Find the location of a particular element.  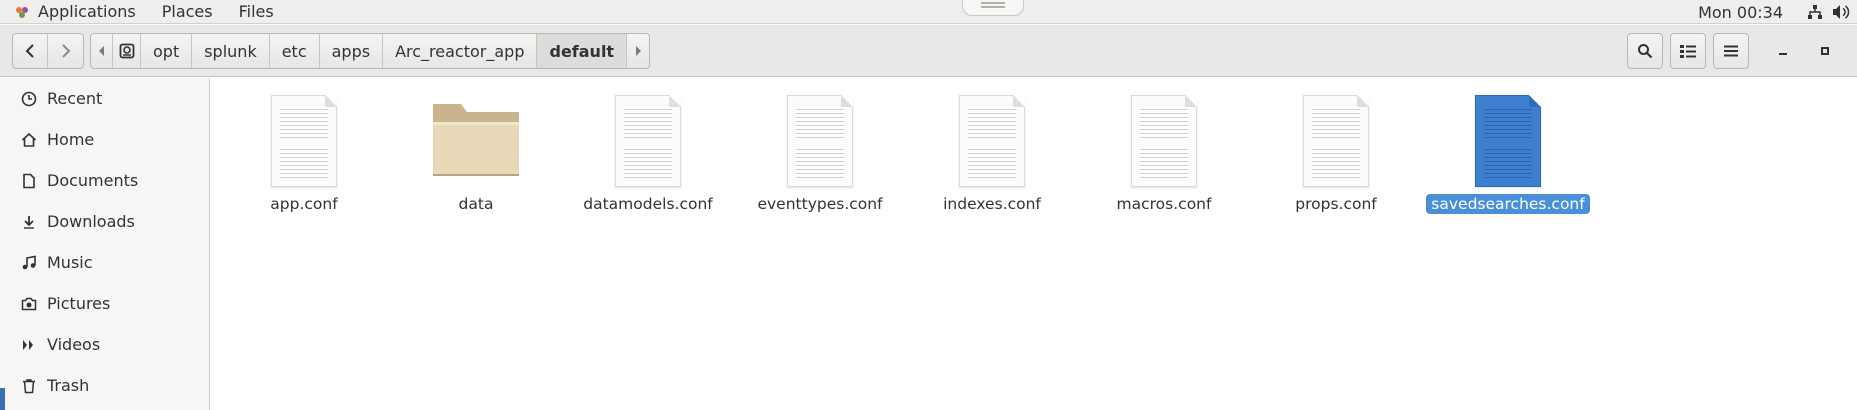

applications-icon is located at coordinates (22, 12).